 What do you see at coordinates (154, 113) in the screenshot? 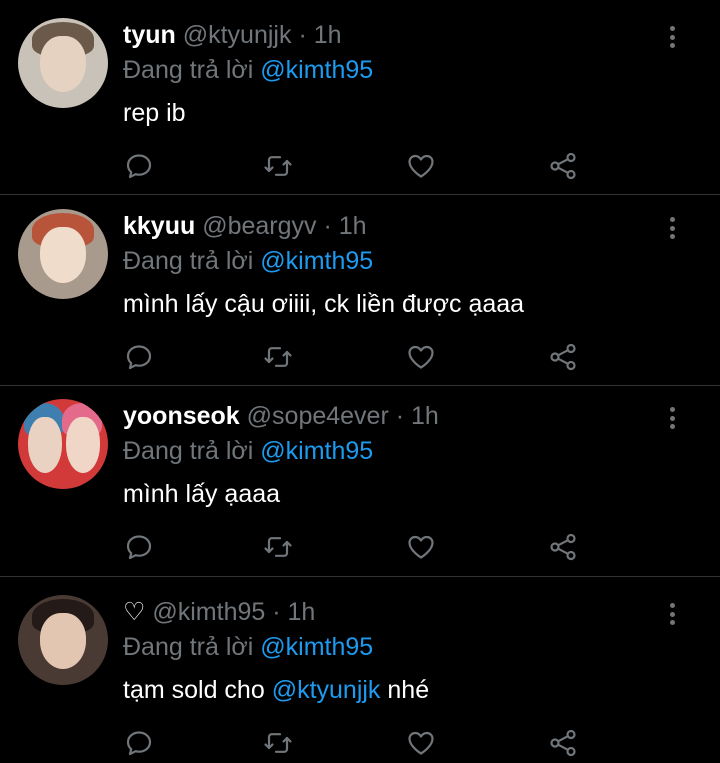
I see `tweet-text: rep ib` at bounding box center [154, 113].